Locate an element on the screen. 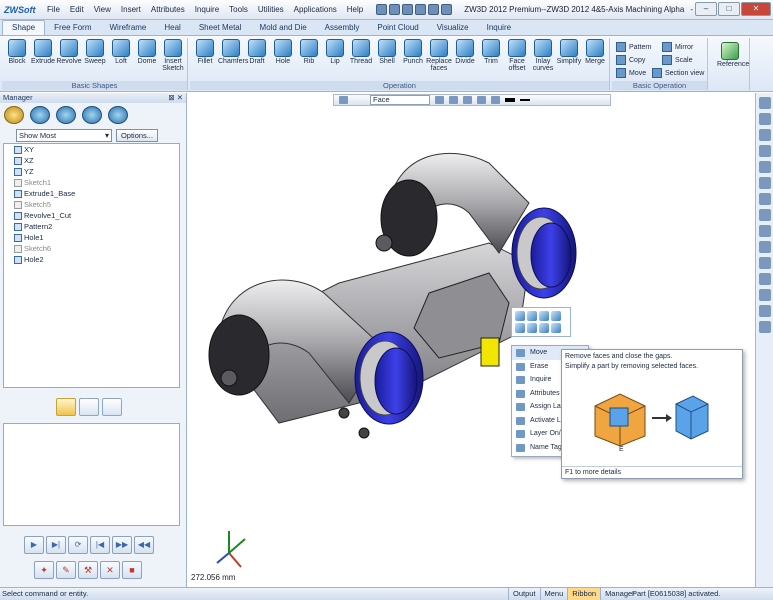 The width and height of the screenshot is (773, 600). tab-inquire: Inquire is located at coordinates (499, 28).